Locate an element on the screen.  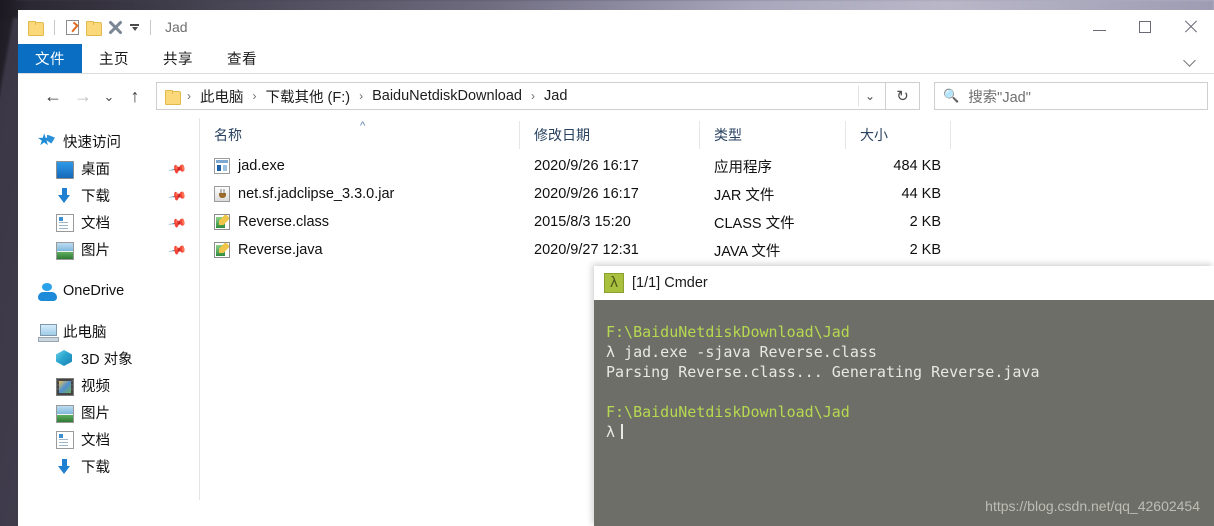
sidebar-item-pictures: 图片 📌 is located at coordinates (108, 249).